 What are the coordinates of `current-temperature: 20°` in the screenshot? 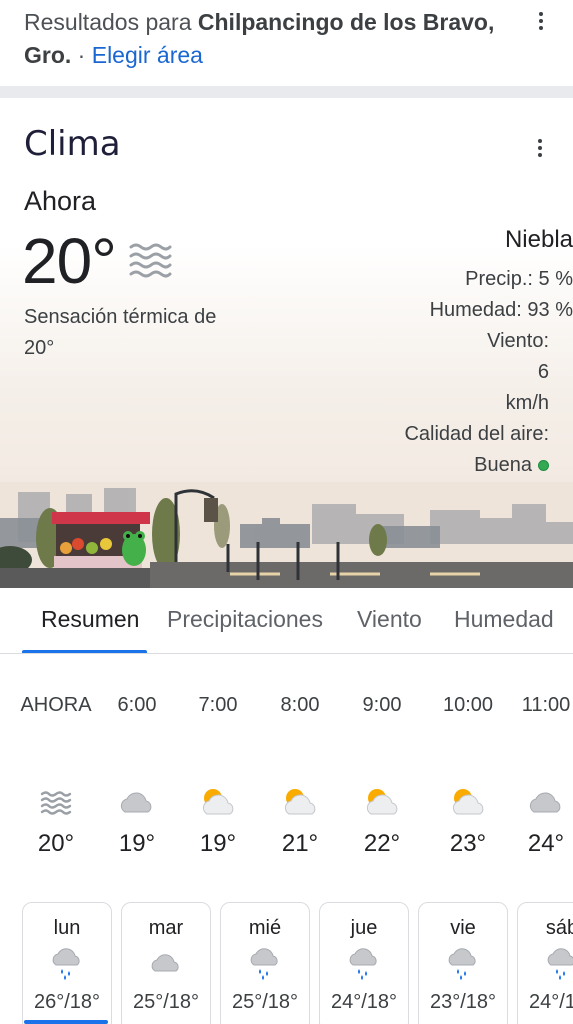 It's located at (69, 261).